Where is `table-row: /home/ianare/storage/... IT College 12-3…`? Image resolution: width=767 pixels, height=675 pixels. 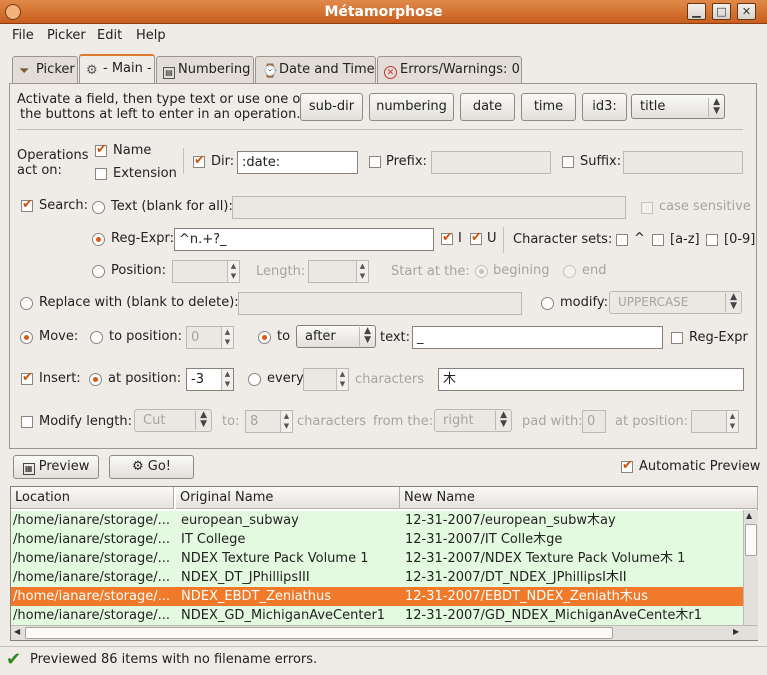
table-row: /home/ianare/storage/... IT College 12-3… is located at coordinates (377, 539).